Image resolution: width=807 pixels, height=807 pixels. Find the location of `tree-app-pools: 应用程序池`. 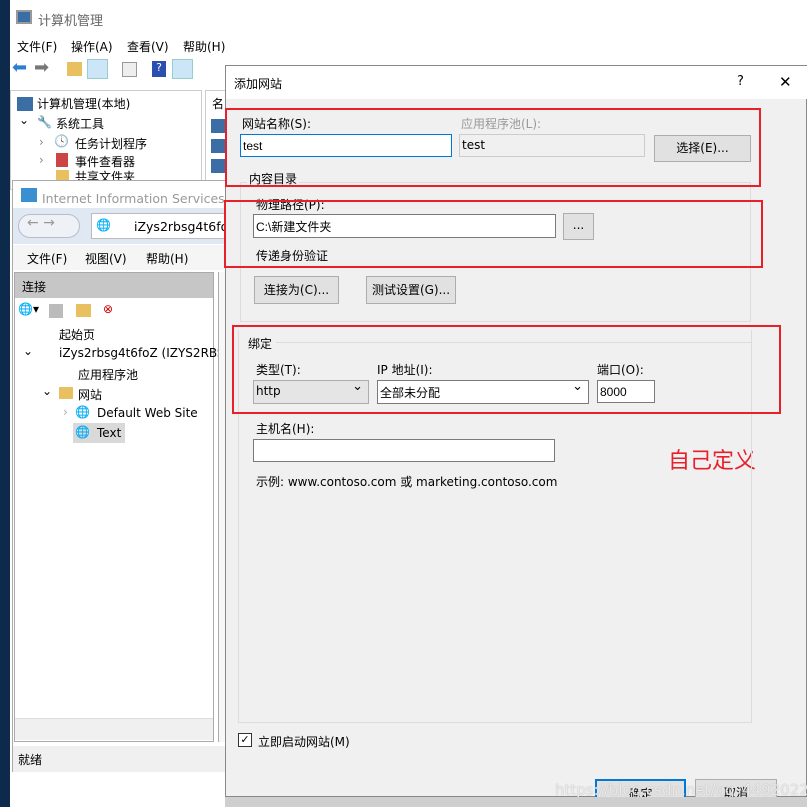

tree-app-pools: 应用程序池 is located at coordinates (108, 374).